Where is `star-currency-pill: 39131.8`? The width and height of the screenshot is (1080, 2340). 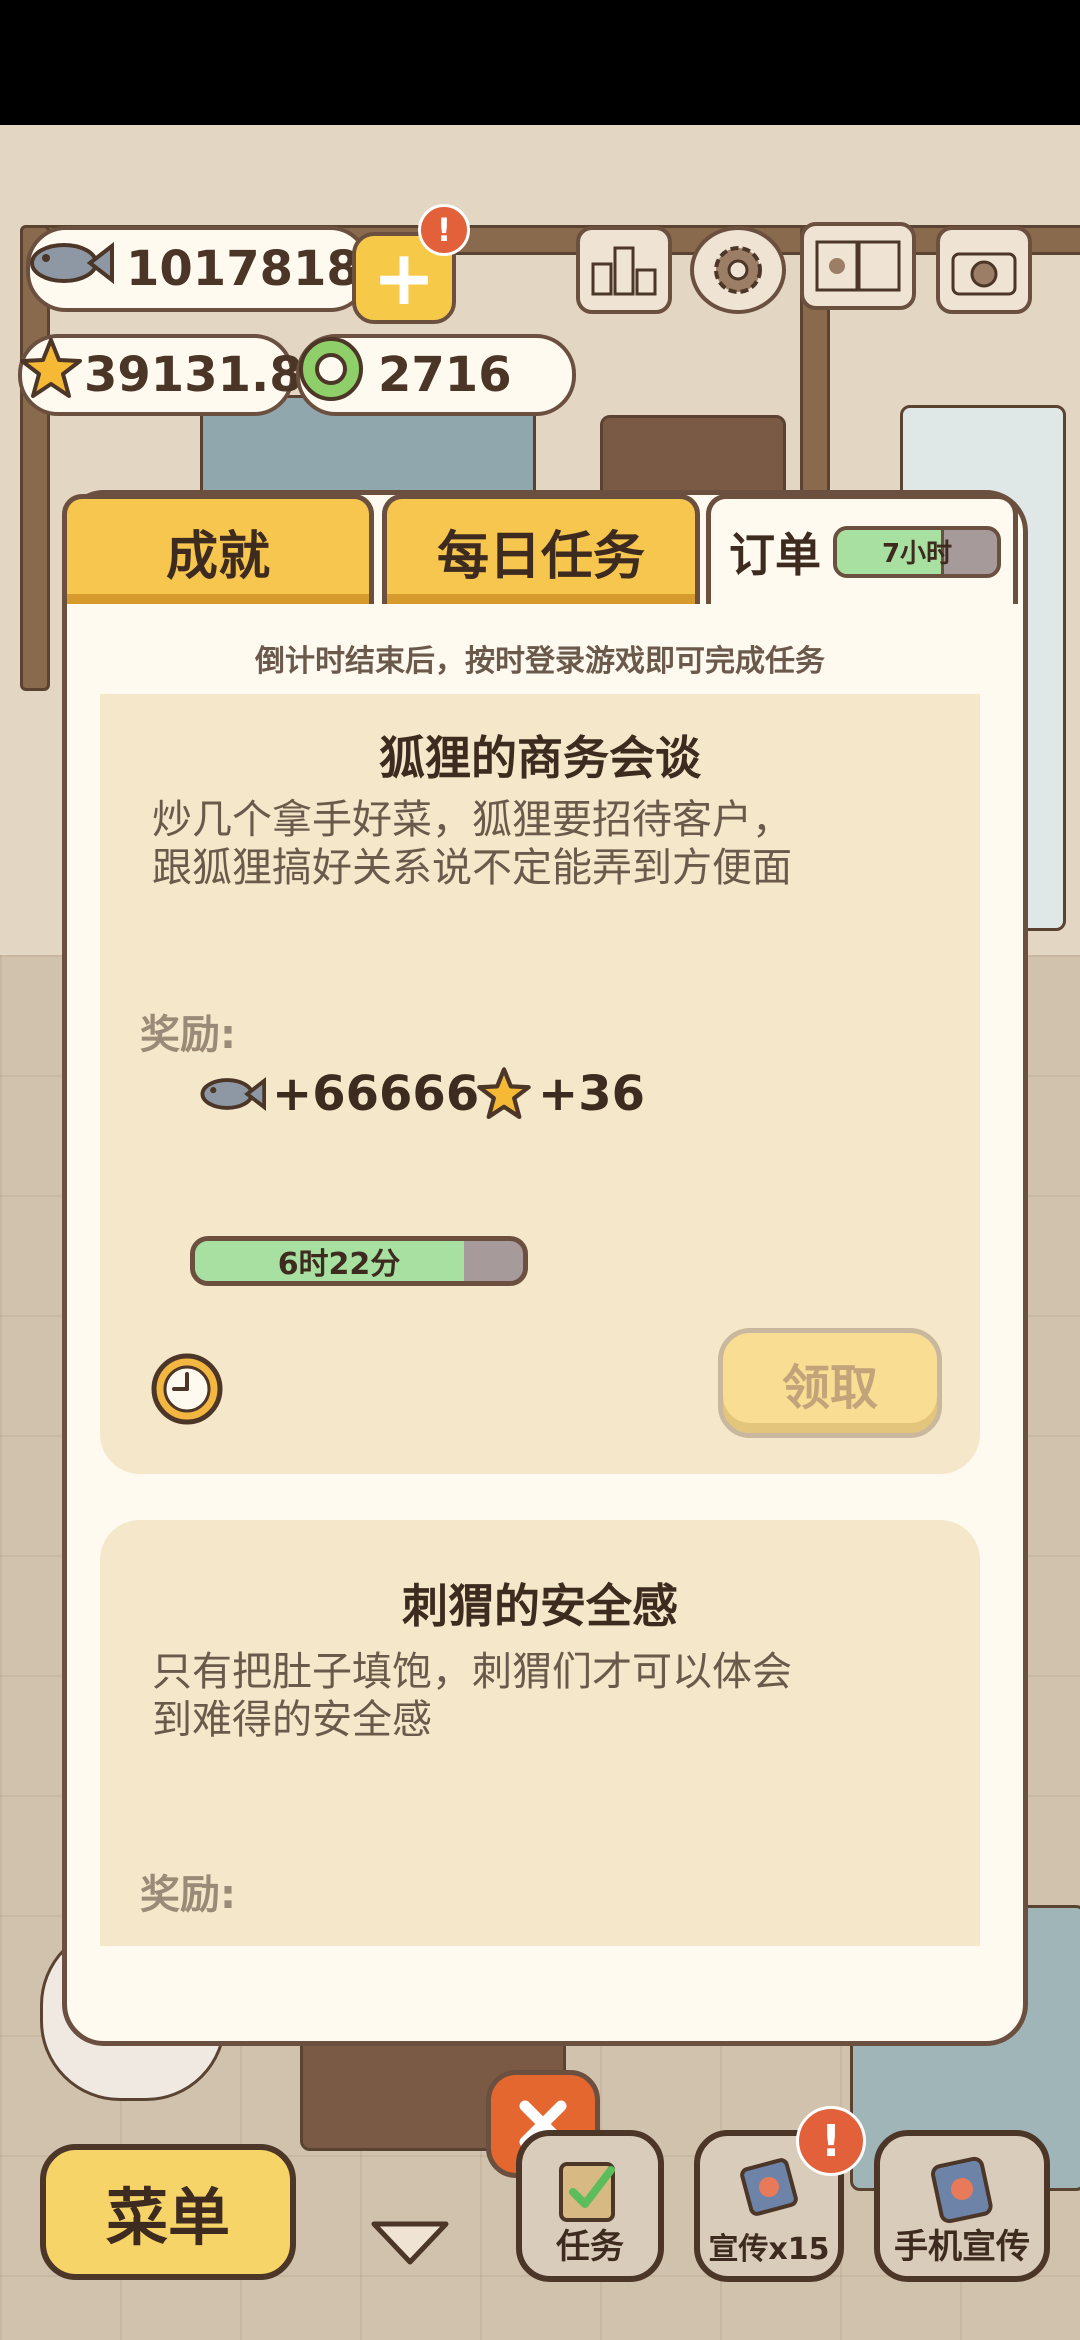
star-currency-pill: 39131.8 is located at coordinates (160, 375).